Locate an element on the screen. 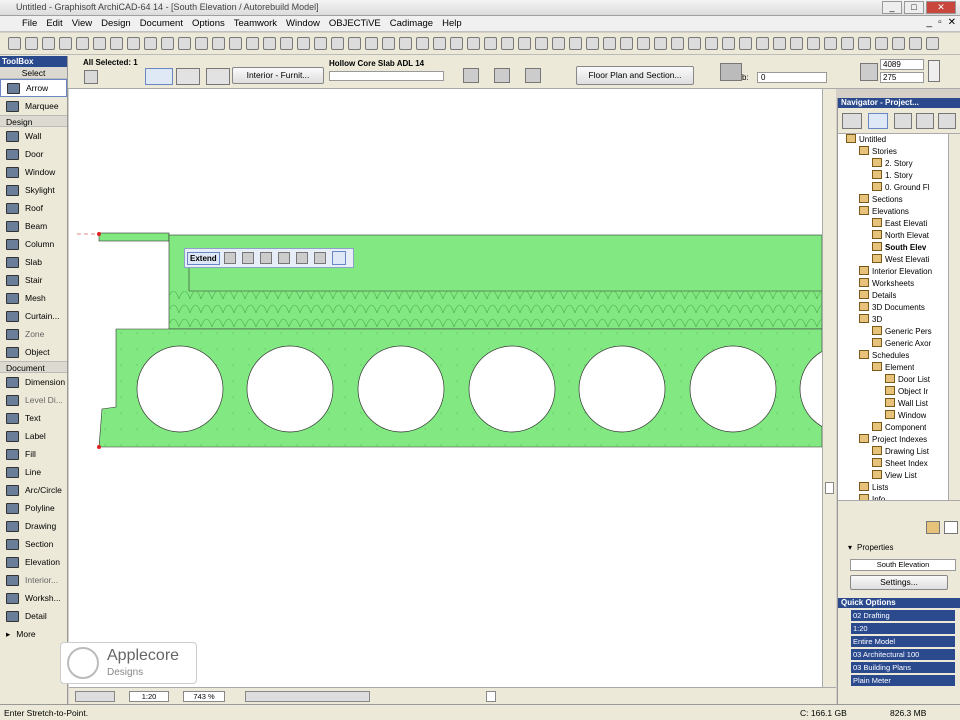 The image size is (960, 720). tool-arrow: Arrow is located at coordinates (33, 88).